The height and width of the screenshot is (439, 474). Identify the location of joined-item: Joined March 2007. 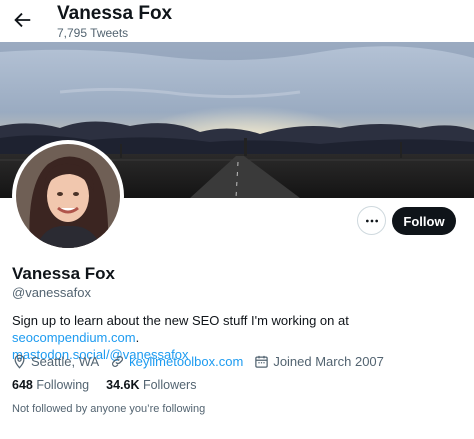
(319, 361).